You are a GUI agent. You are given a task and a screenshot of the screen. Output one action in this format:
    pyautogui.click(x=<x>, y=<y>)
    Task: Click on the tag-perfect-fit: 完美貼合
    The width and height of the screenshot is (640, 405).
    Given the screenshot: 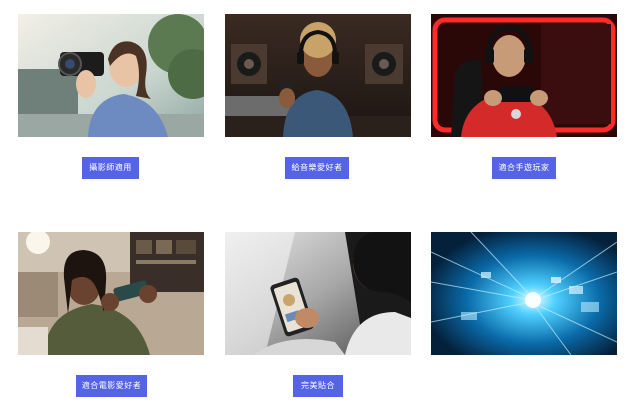 What is the action you would take?
    pyautogui.click(x=318, y=386)
    